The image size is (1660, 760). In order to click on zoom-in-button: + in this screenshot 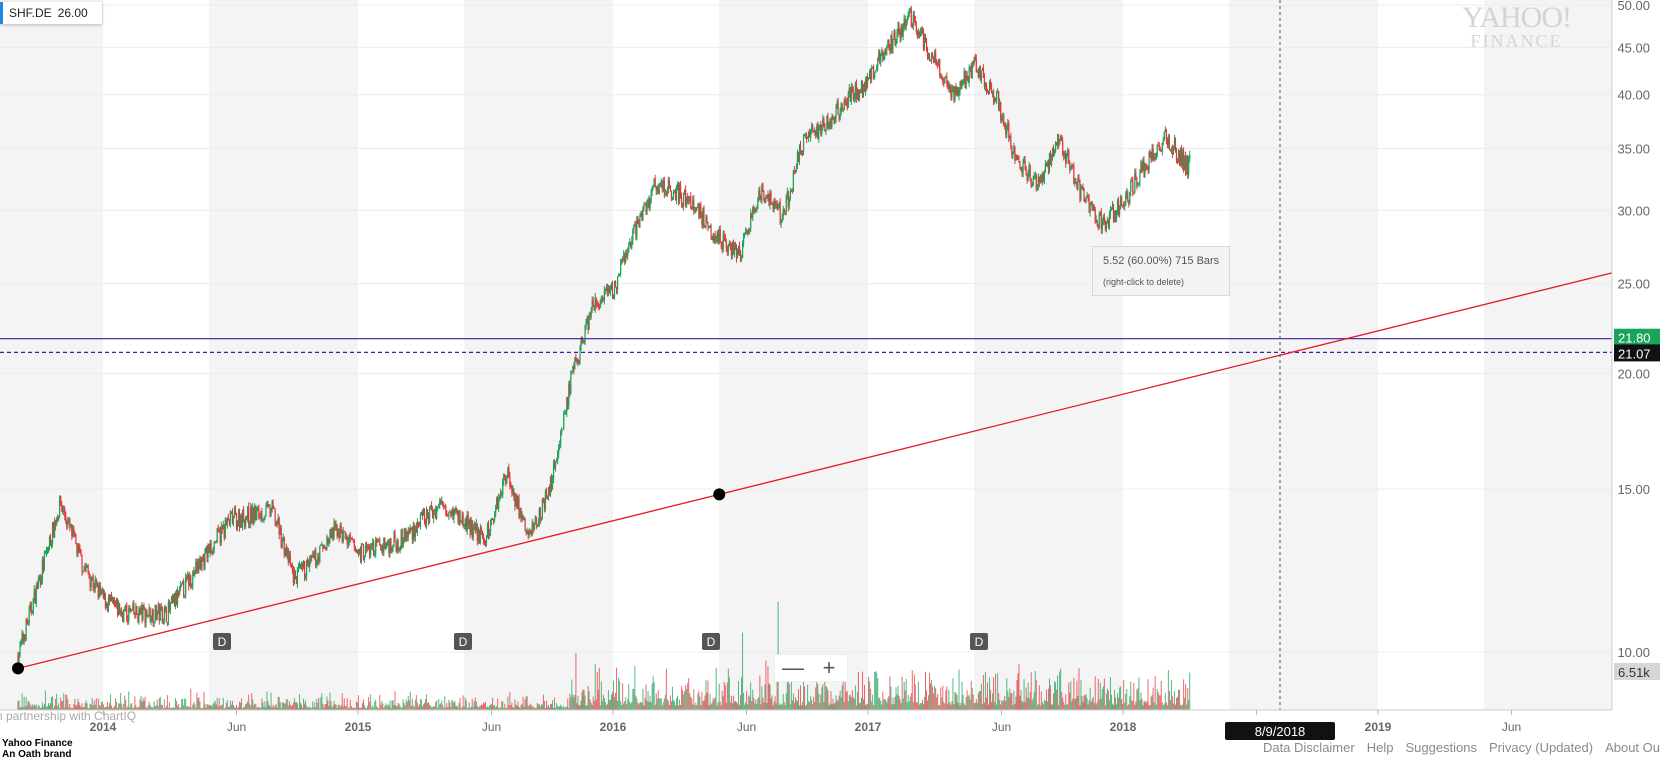, I will do `click(829, 668)`.